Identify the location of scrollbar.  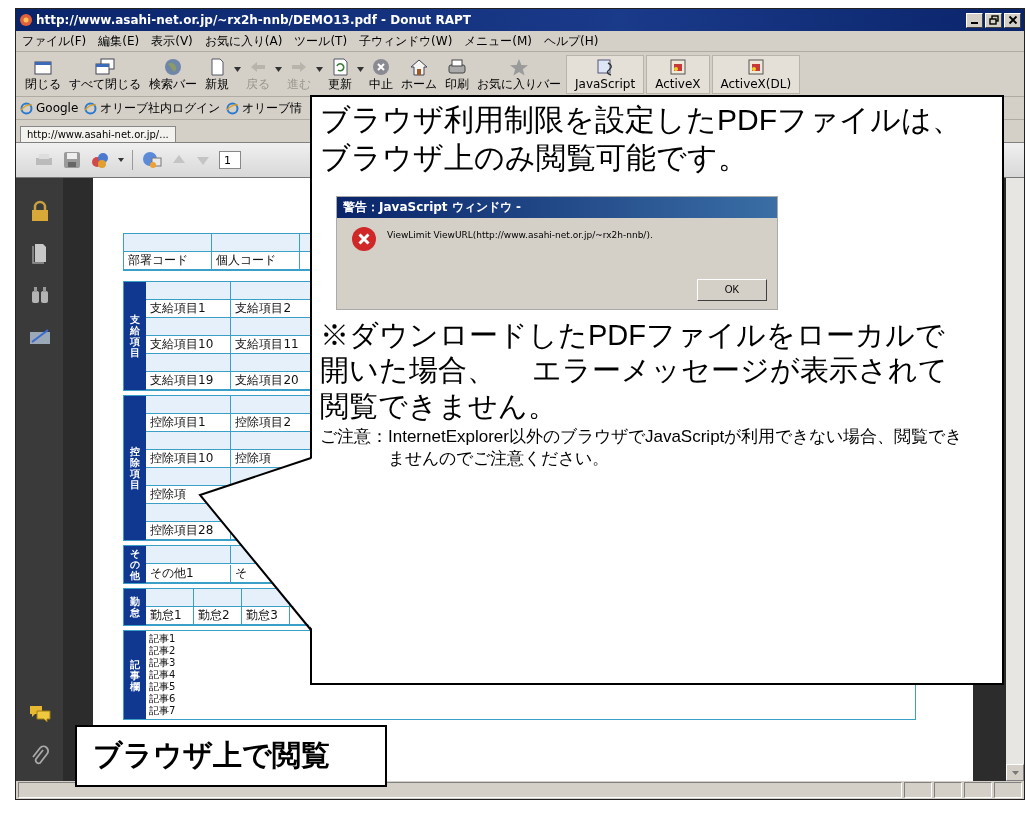
(1015, 479).